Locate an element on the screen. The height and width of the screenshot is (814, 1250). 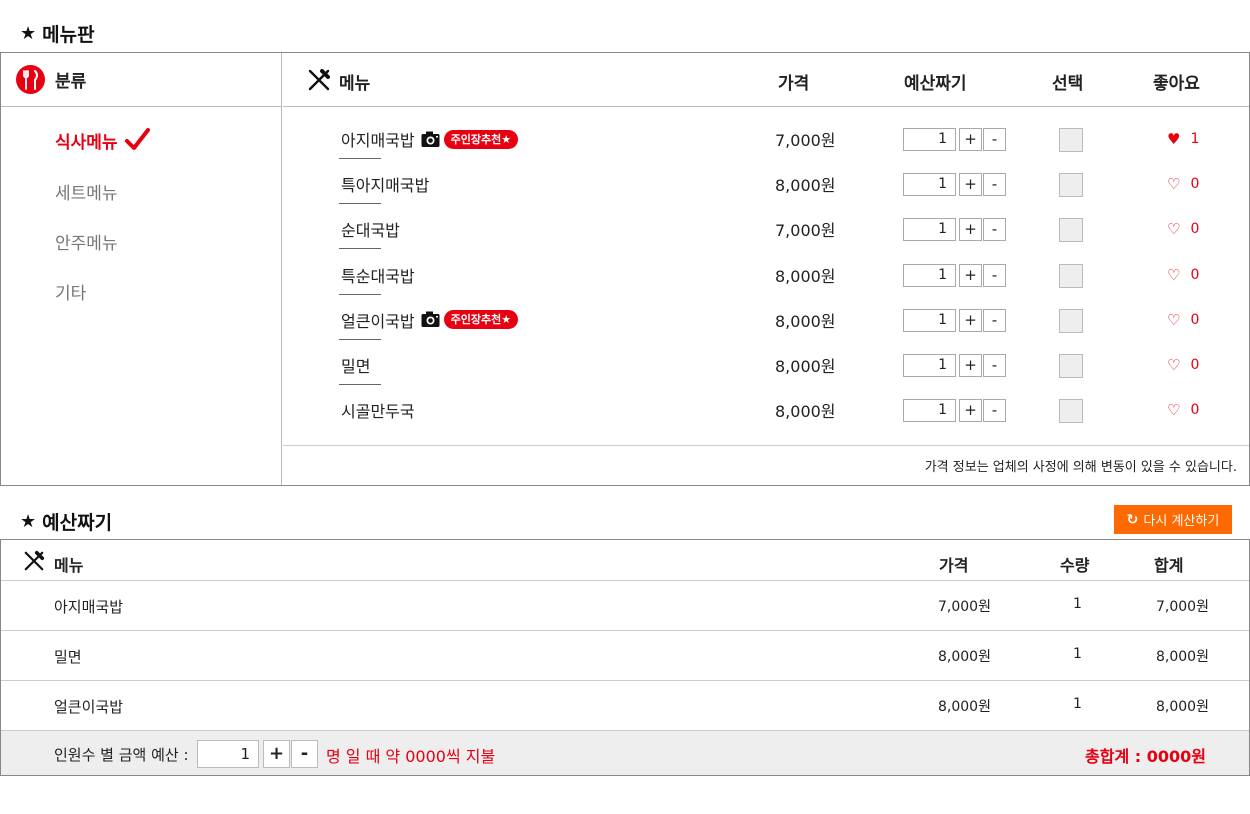
menu-item-title: 아지매국밥 주인장추천★ is located at coordinates (430, 139).